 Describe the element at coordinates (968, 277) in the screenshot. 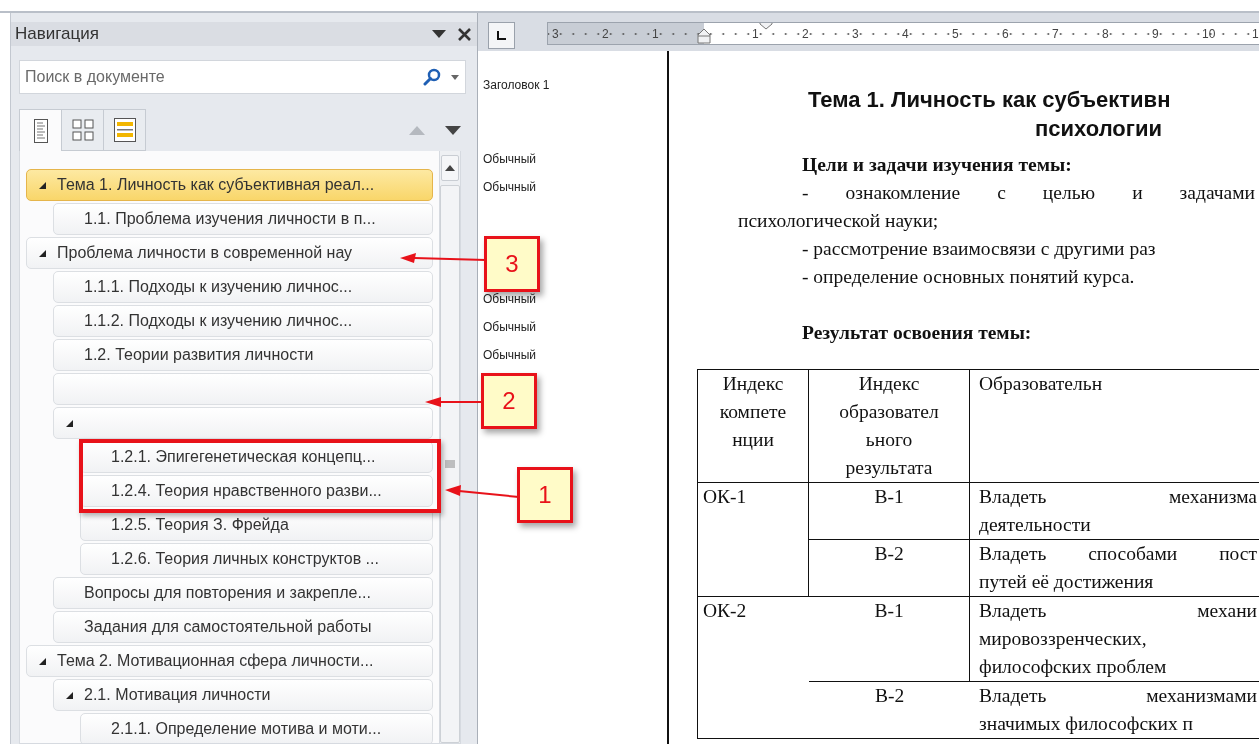

I see `document-text: - определение основных понятий курса.` at that location.